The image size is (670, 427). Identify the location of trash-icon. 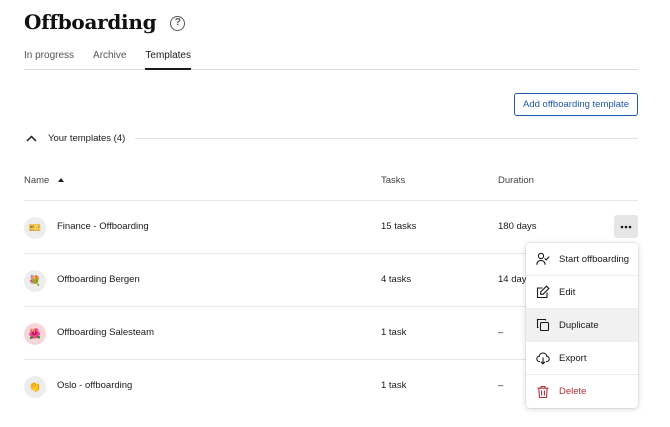
(543, 392).